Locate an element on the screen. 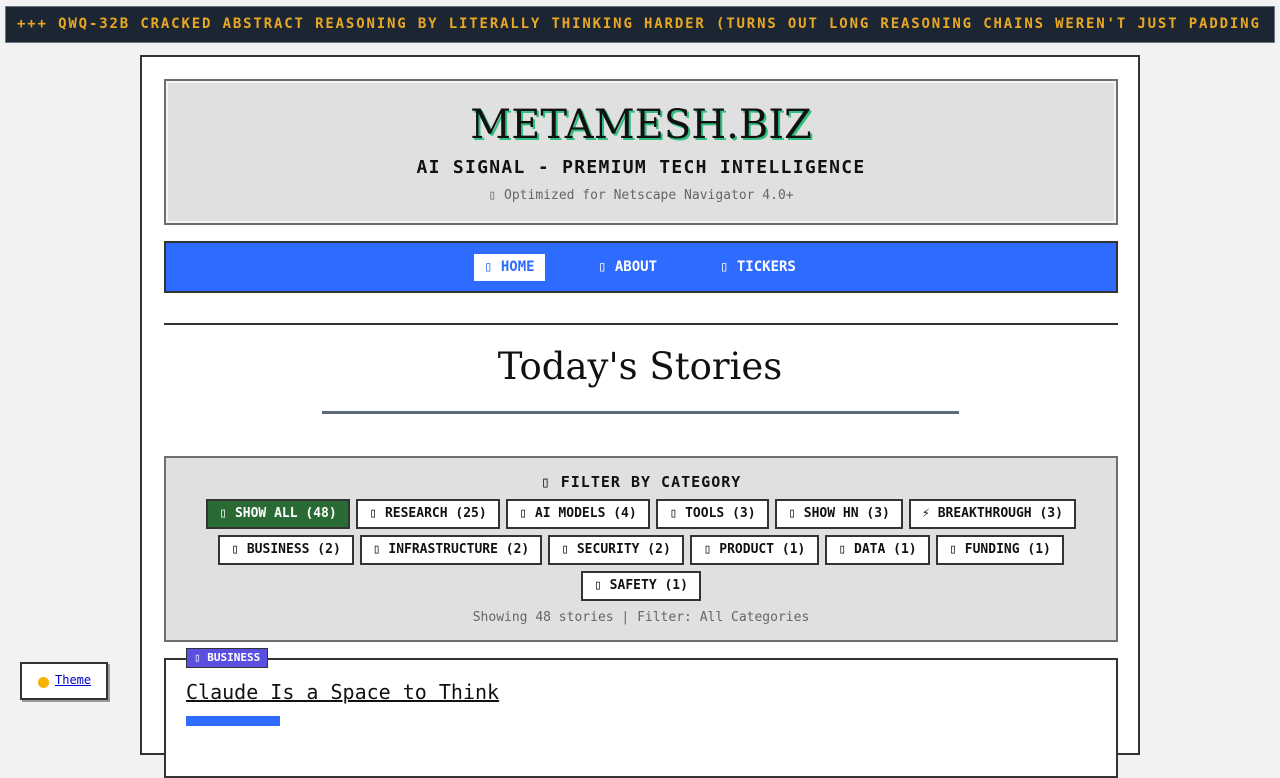 The image size is (1280, 778). page-title: Today's Stories is located at coordinates (640, 366).